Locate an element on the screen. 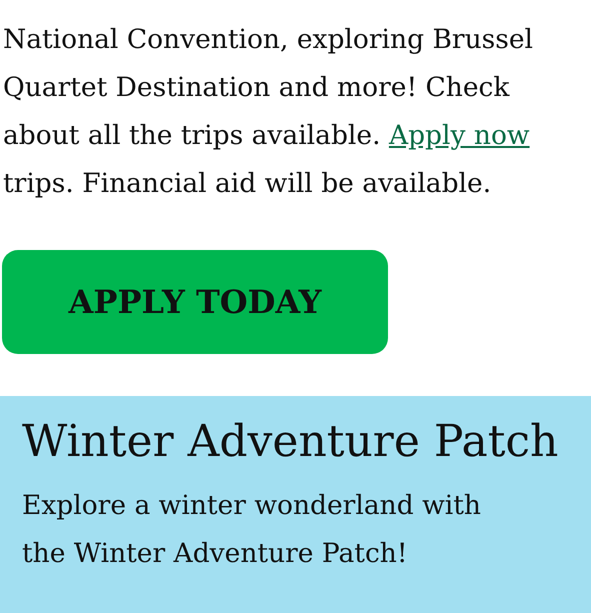  apply-now-link: Apply now is located at coordinates (459, 135).